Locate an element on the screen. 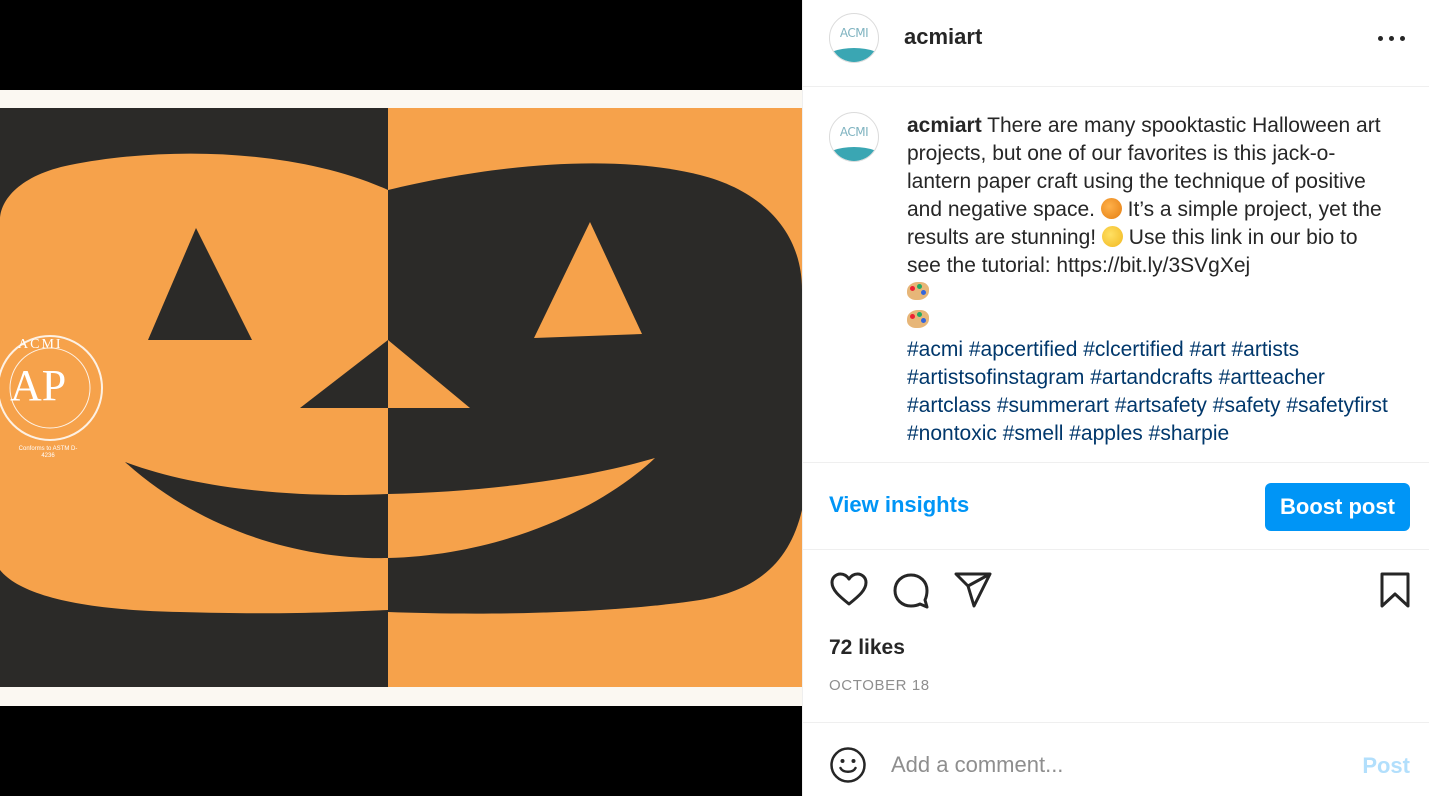 The height and width of the screenshot is (796, 1429). view-insights-link: View insights is located at coordinates (899, 505).